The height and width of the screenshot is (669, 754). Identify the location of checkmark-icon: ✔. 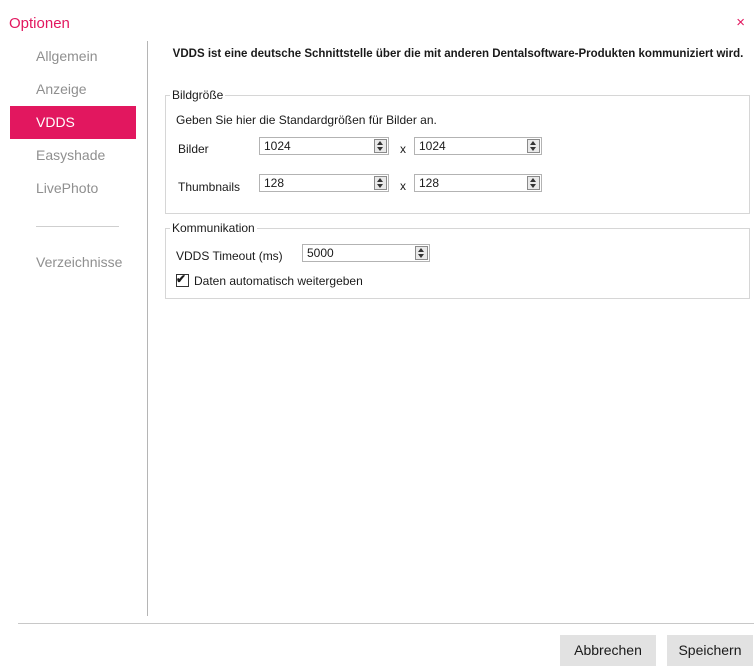
(181, 279).